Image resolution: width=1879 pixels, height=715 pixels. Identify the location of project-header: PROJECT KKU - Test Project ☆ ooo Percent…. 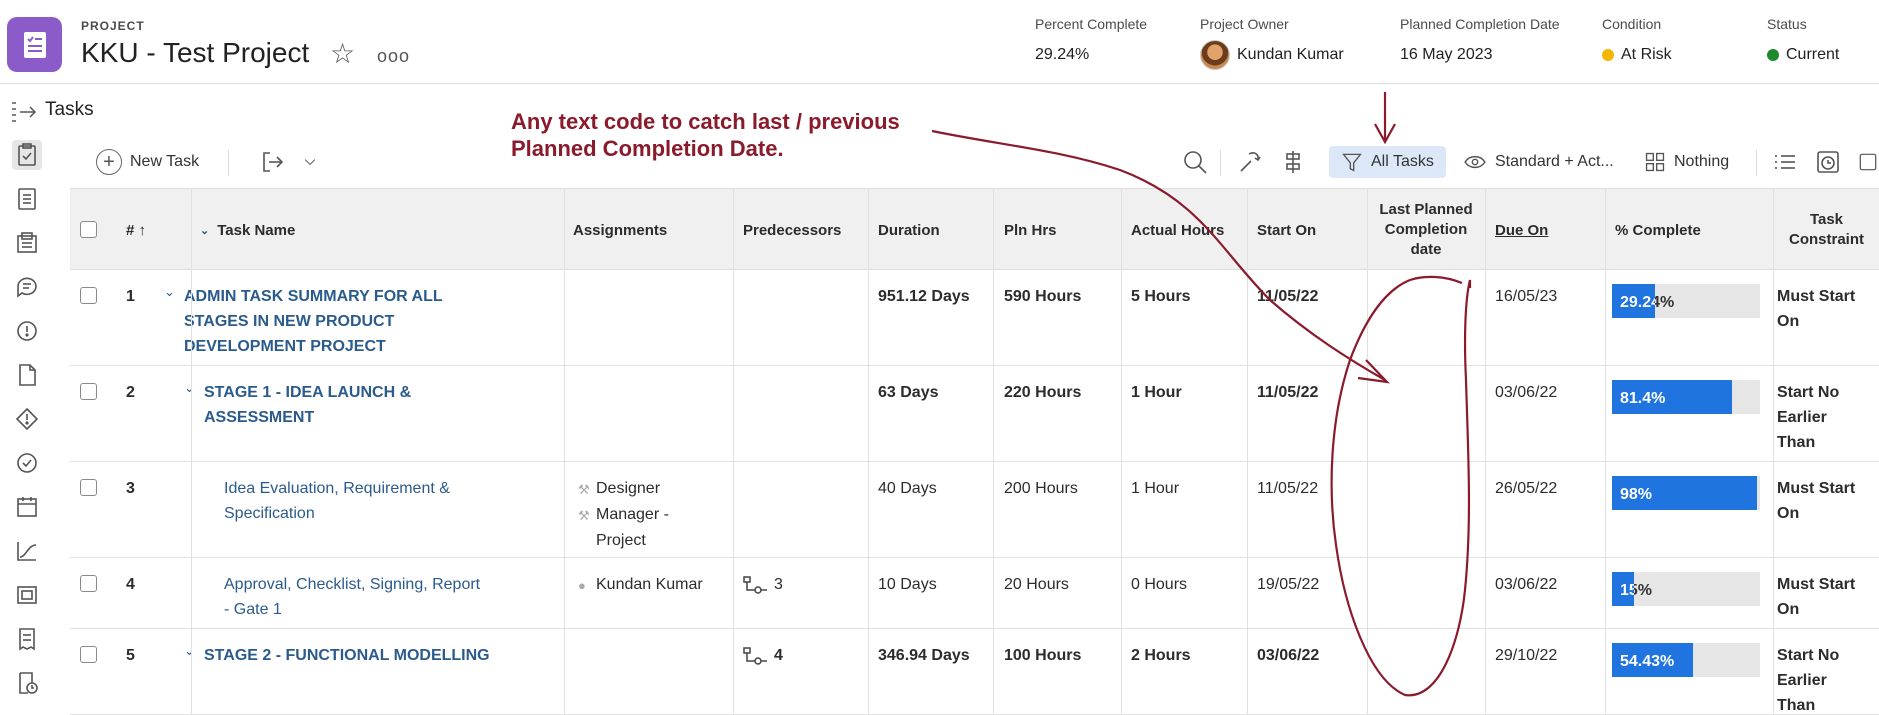
(939, 42).